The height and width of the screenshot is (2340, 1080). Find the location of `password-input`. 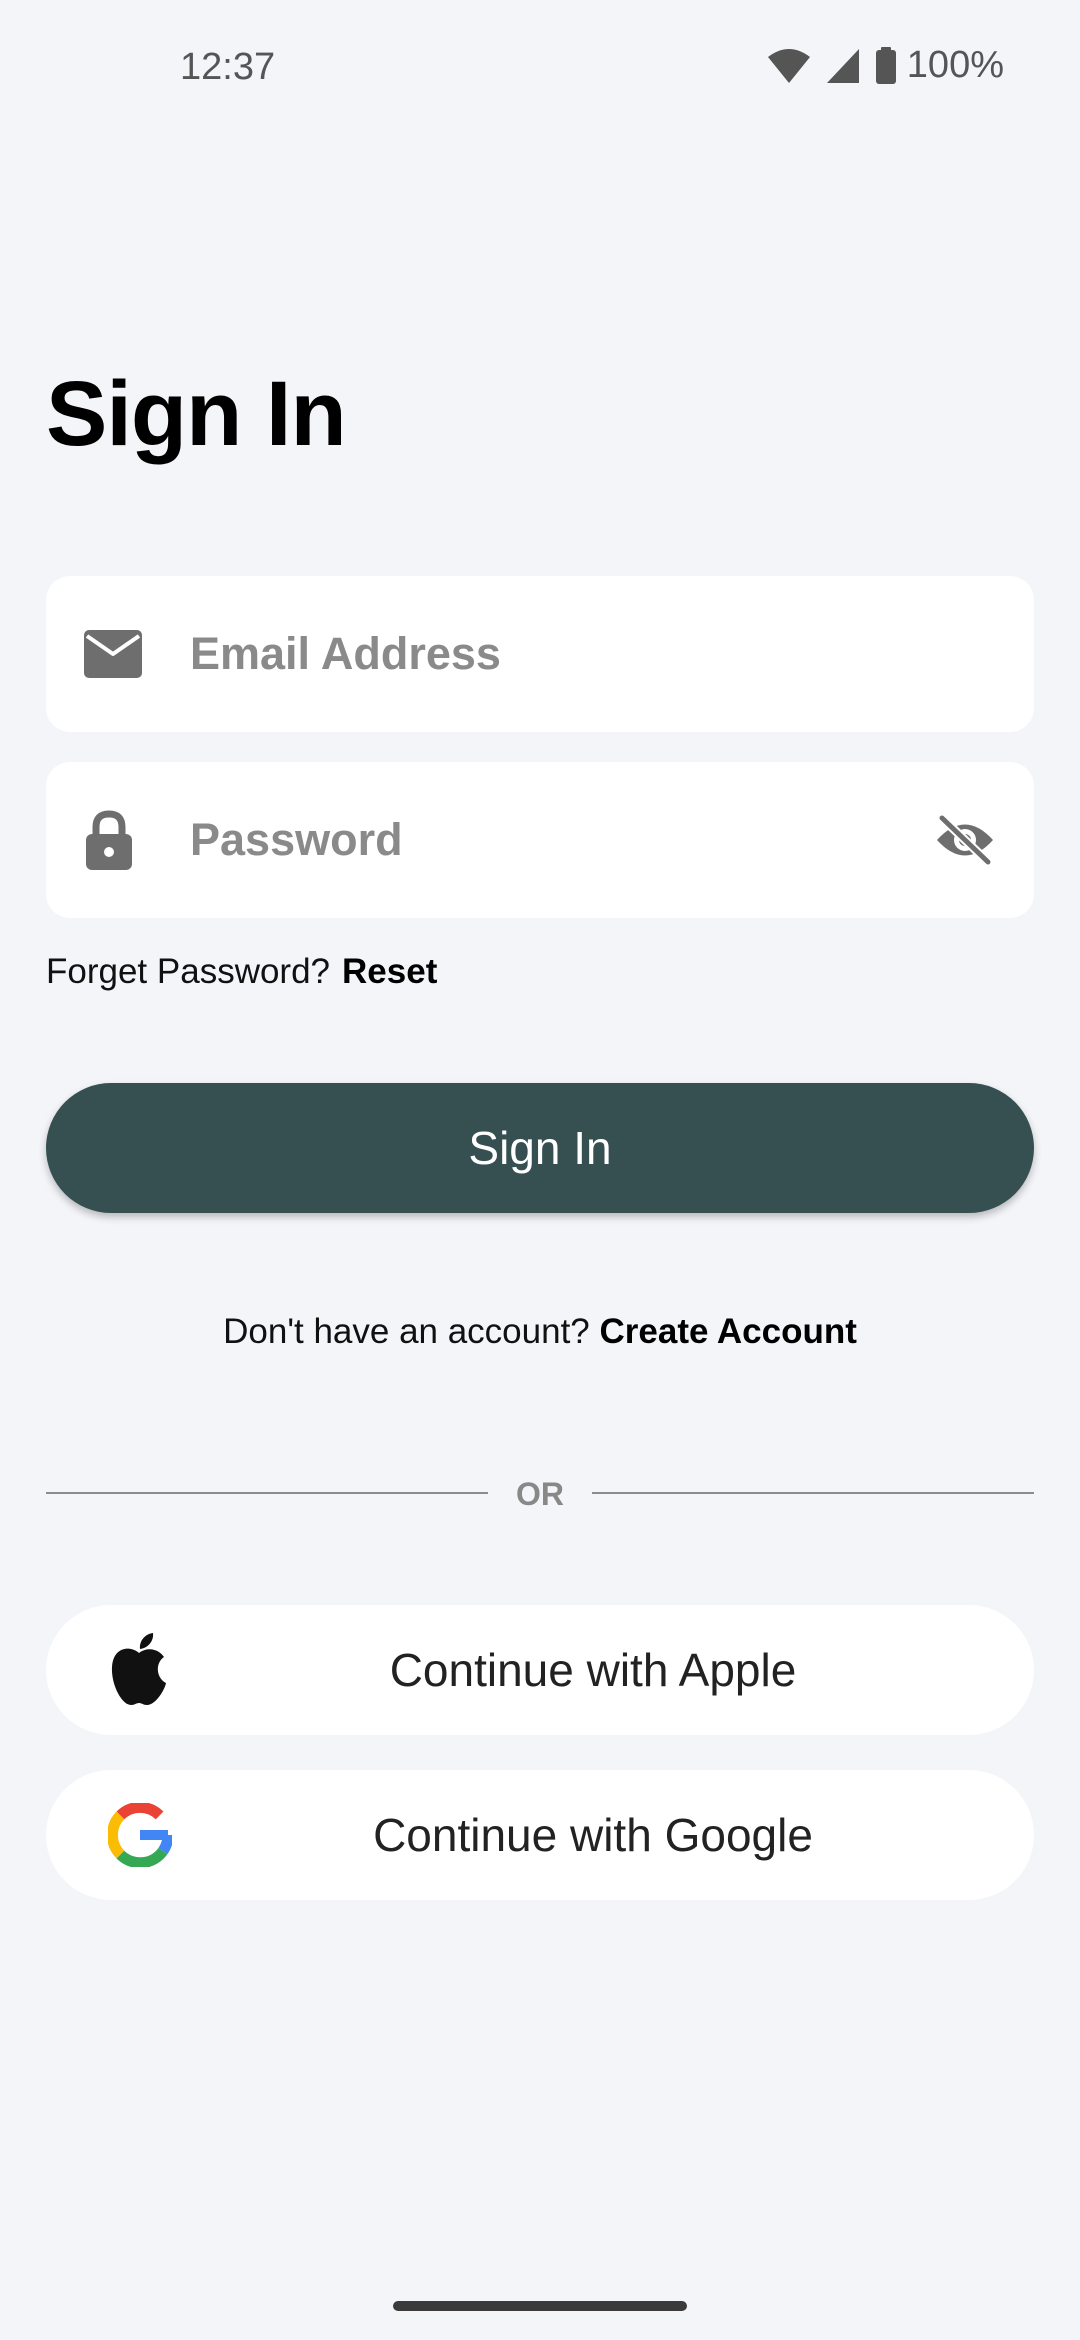

password-input is located at coordinates (560, 840).